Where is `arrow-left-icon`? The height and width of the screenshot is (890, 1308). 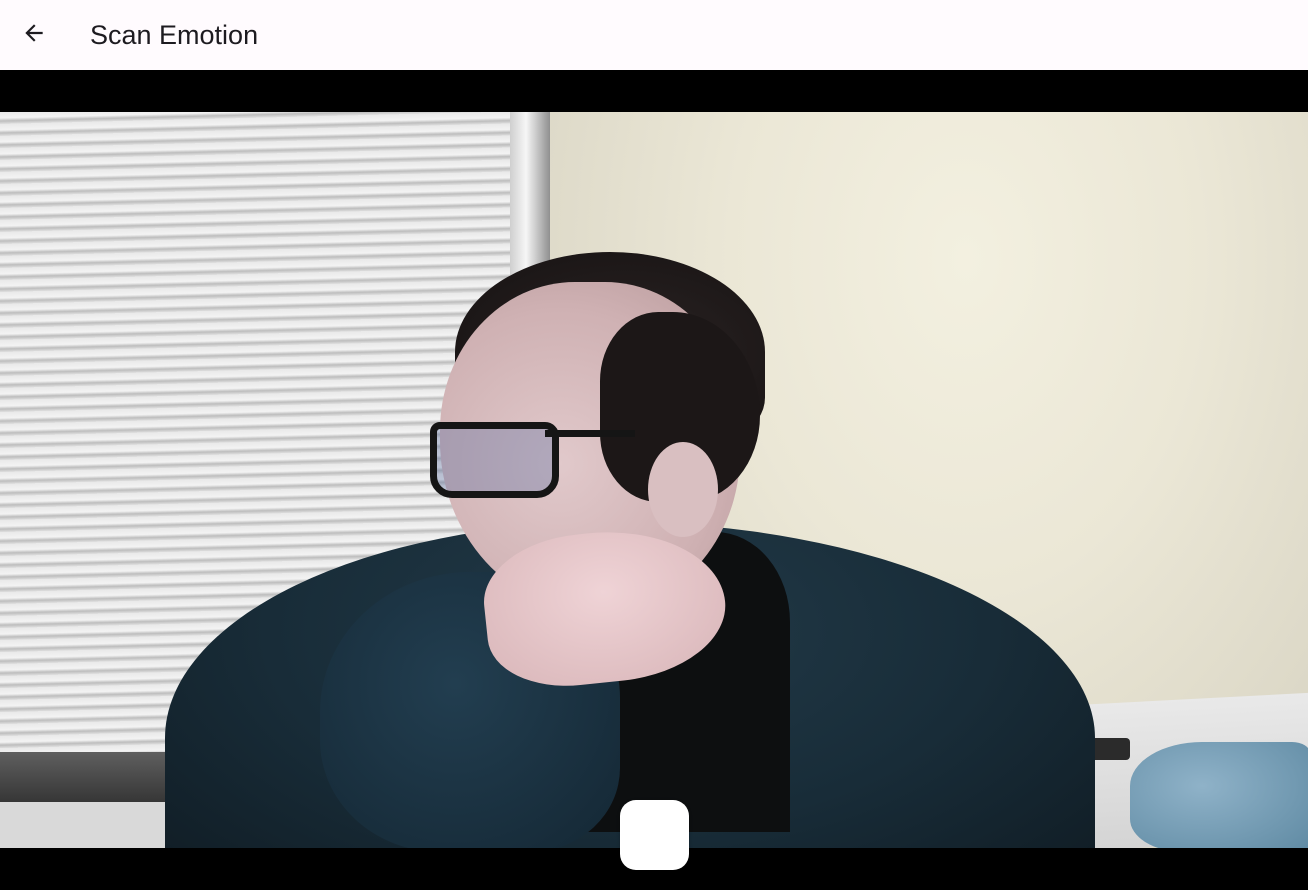 arrow-left-icon is located at coordinates (34, 35).